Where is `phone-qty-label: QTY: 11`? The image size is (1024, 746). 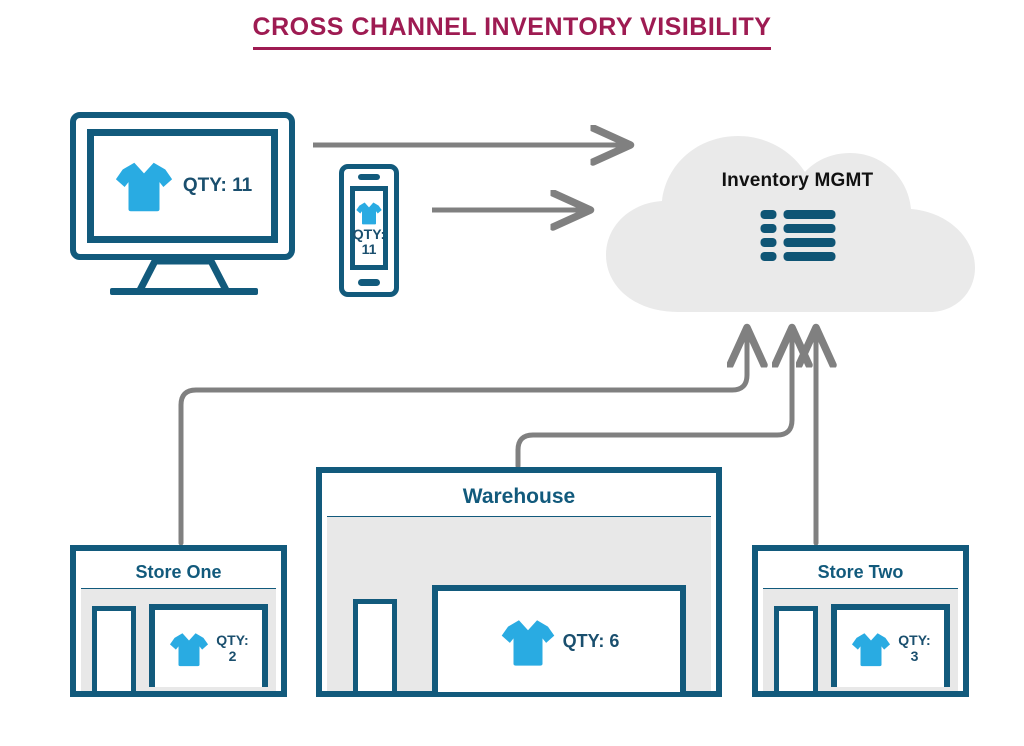
phone-qty-label: QTY: 11 is located at coordinates (369, 241).